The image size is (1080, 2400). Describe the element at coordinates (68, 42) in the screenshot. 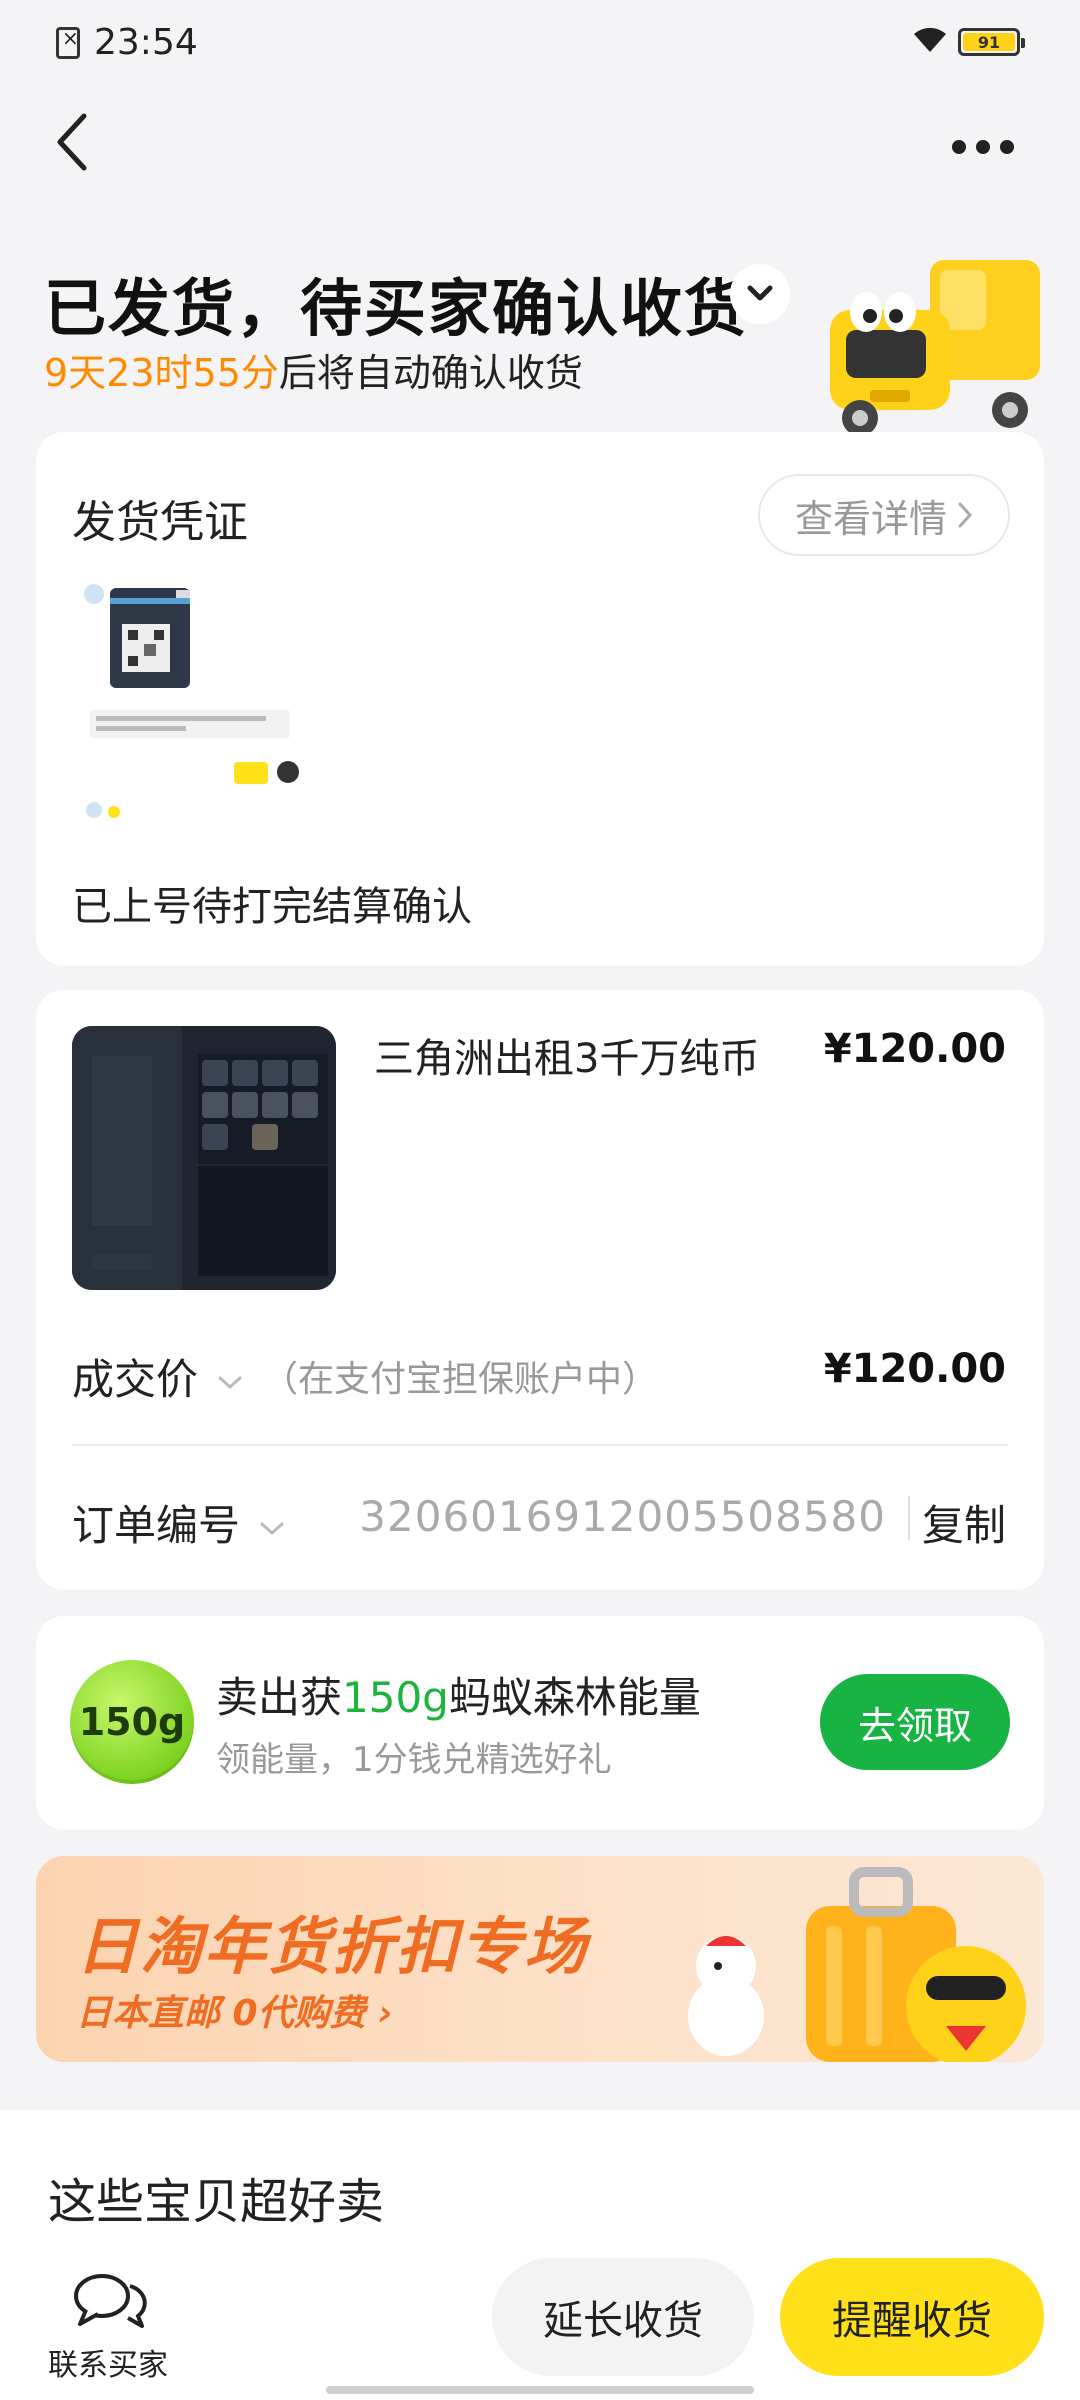

I see `no-sim-icon` at that location.